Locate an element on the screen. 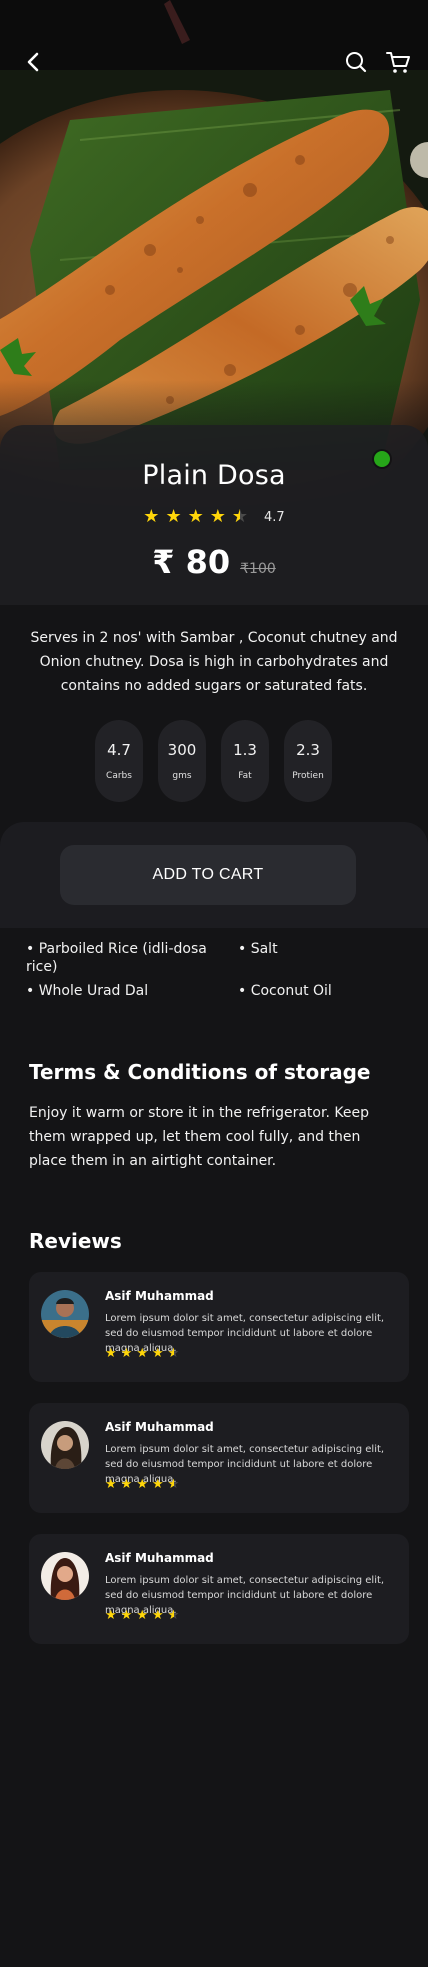 The image size is (428, 1967). search-button is located at coordinates (356, 62).